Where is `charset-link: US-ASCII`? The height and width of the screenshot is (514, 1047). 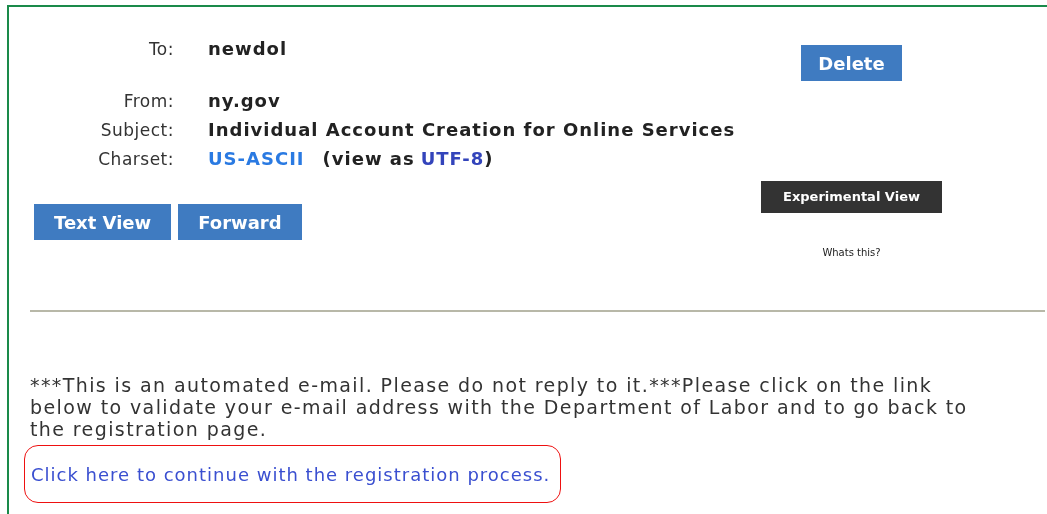
charset-link: US-ASCII is located at coordinates (256, 159).